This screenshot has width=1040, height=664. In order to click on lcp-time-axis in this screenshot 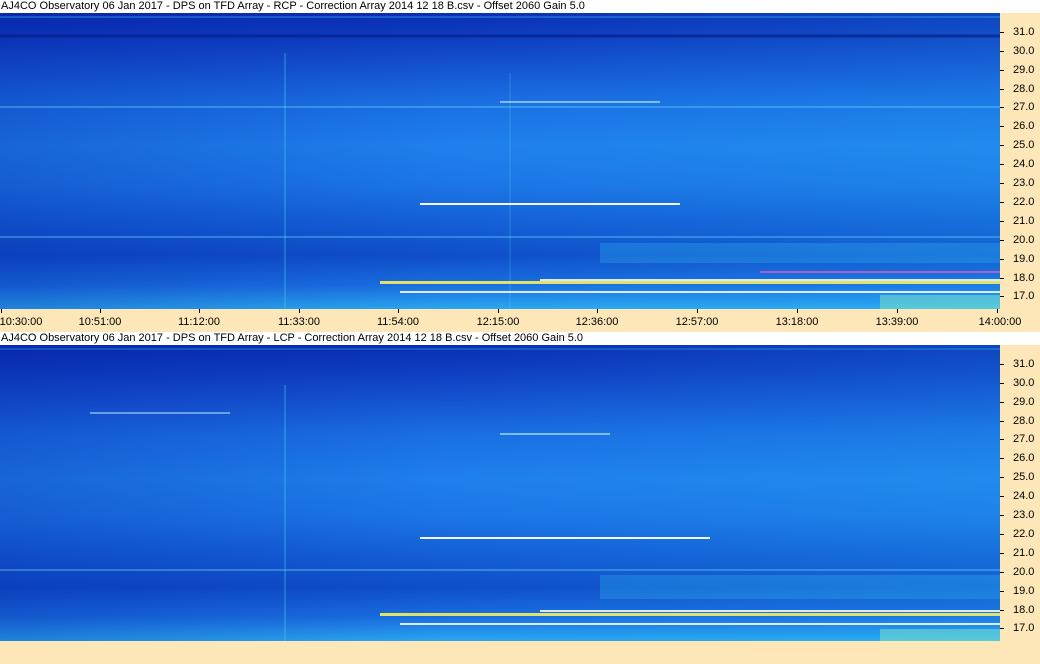, I will do `click(520, 652)`.